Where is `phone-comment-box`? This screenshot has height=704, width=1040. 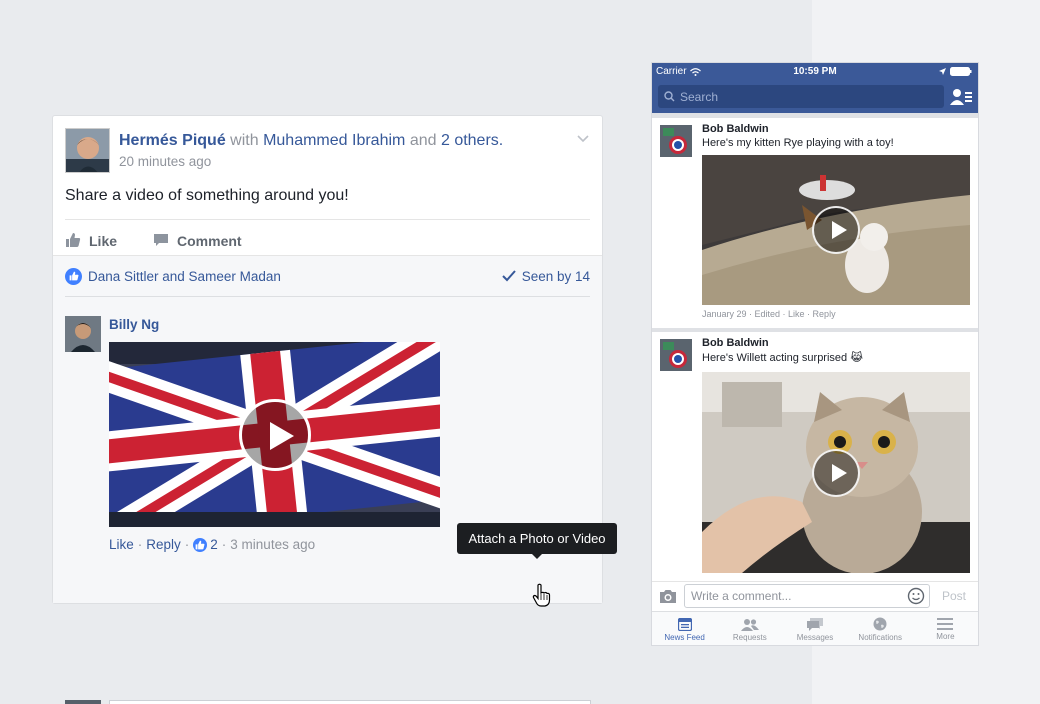
phone-comment-box is located at coordinates (807, 595).